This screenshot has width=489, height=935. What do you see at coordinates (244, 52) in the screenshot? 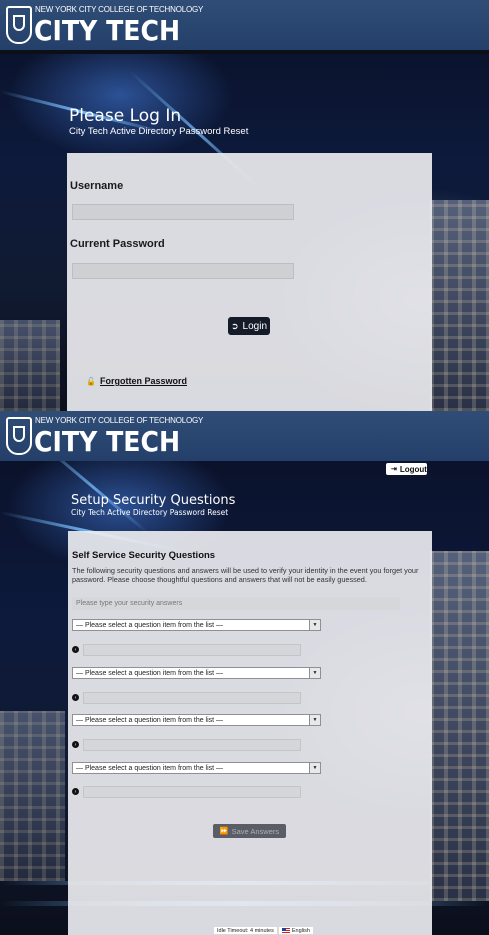
I see `header-divider` at bounding box center [244, 52].